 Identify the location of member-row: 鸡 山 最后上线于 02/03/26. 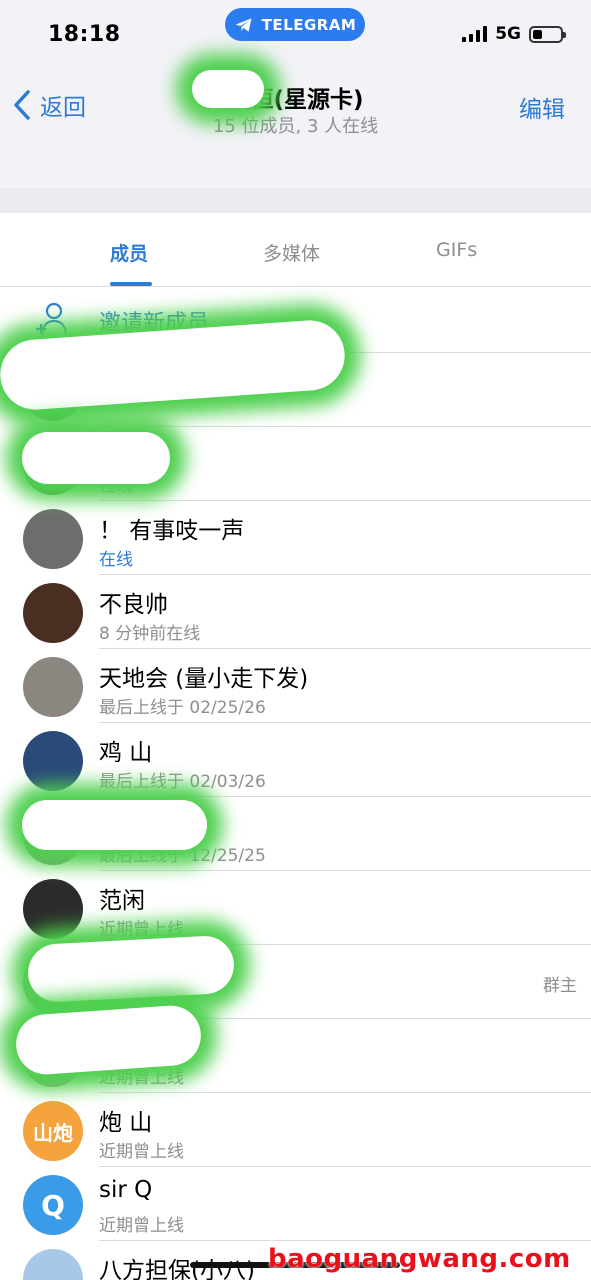
(295, 760).